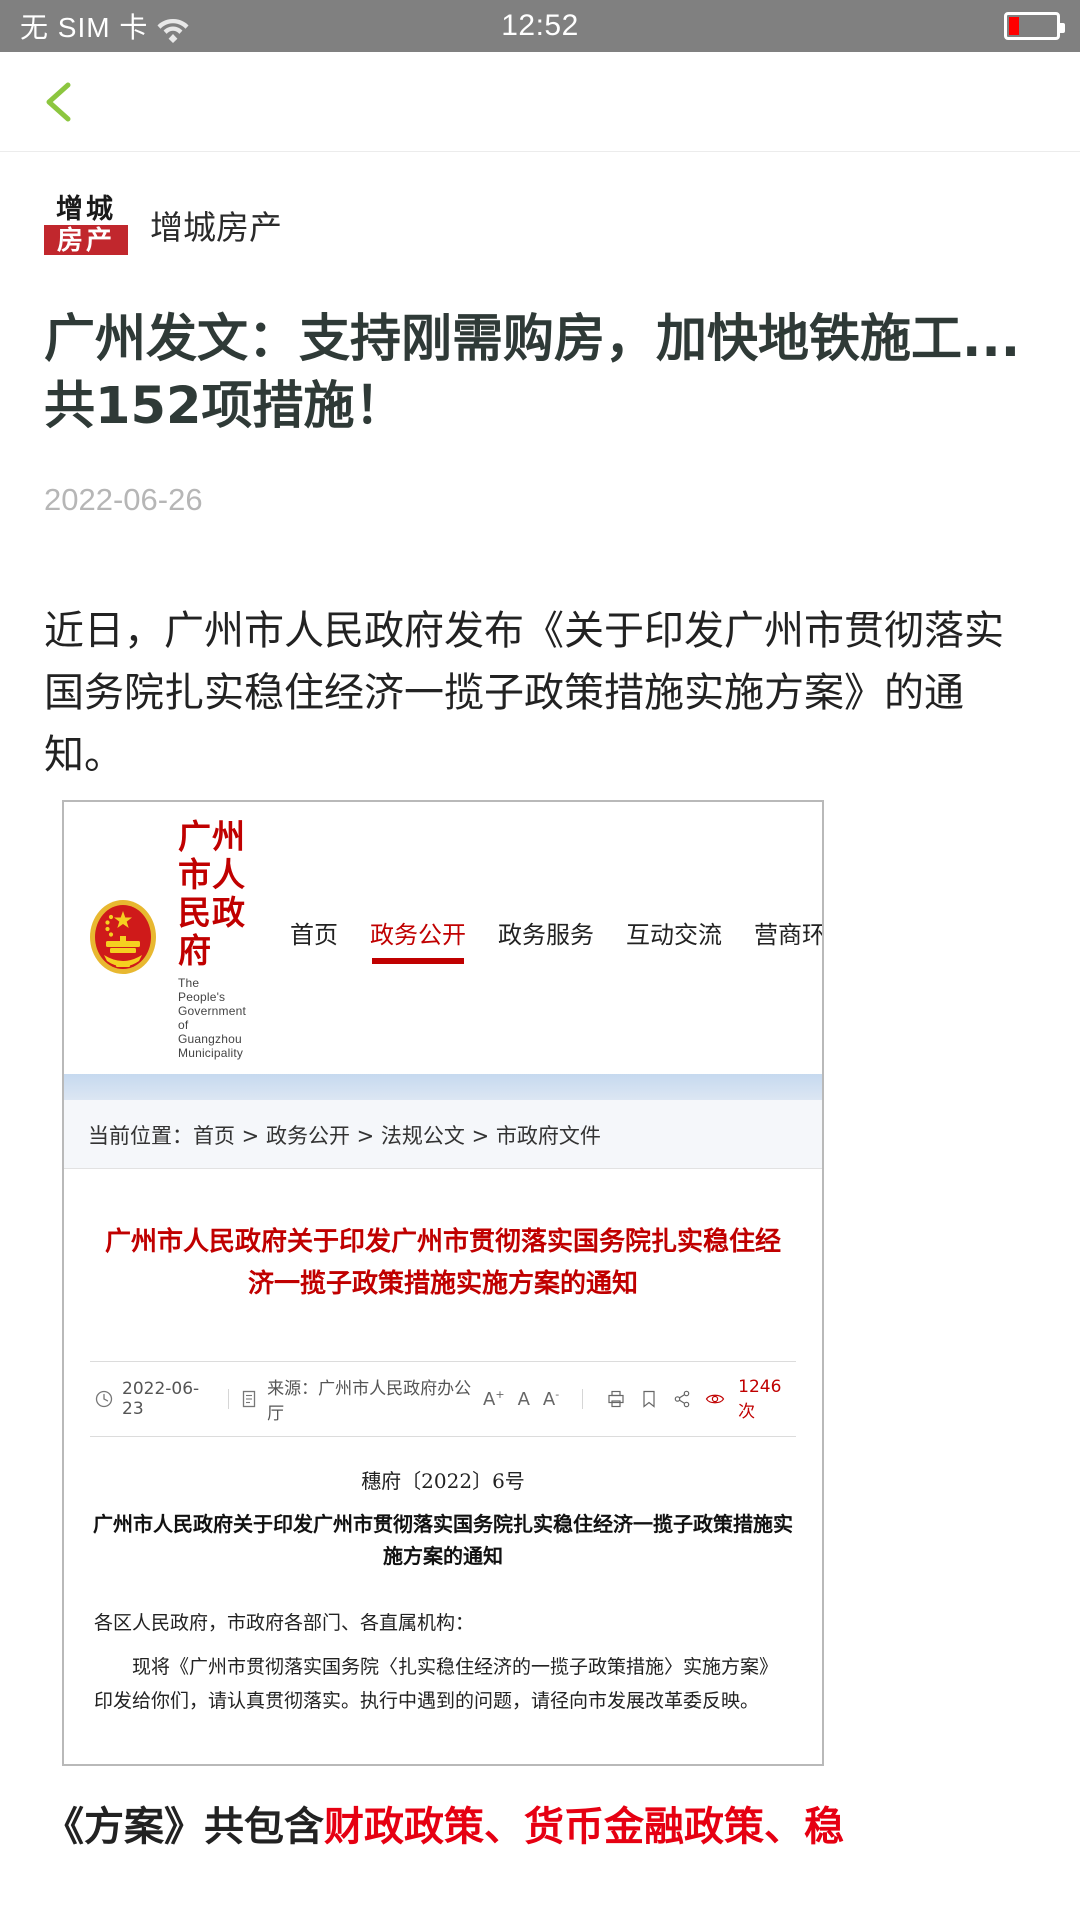 The height and width of the screenshot is (1920, 1080). Describe the element at coordinates (540, 225) in the screenshot. I see `account-row: 增城 房产 增城房产` at that location.